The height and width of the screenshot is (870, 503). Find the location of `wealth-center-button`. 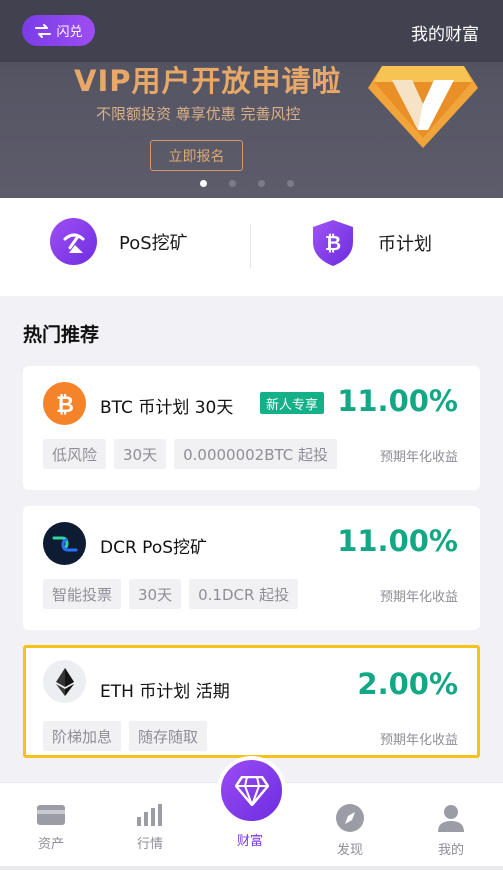

wealth-center-button is located at coordinates (251, 790).